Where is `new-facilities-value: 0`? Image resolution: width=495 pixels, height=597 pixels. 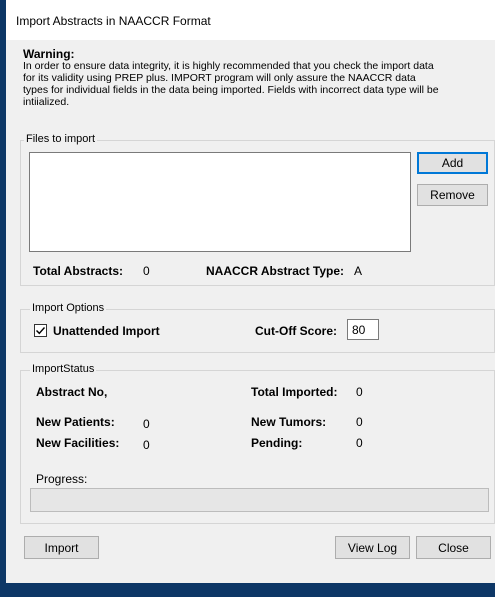 new-facilities-value: 0 is located at coordinates (146, 445).